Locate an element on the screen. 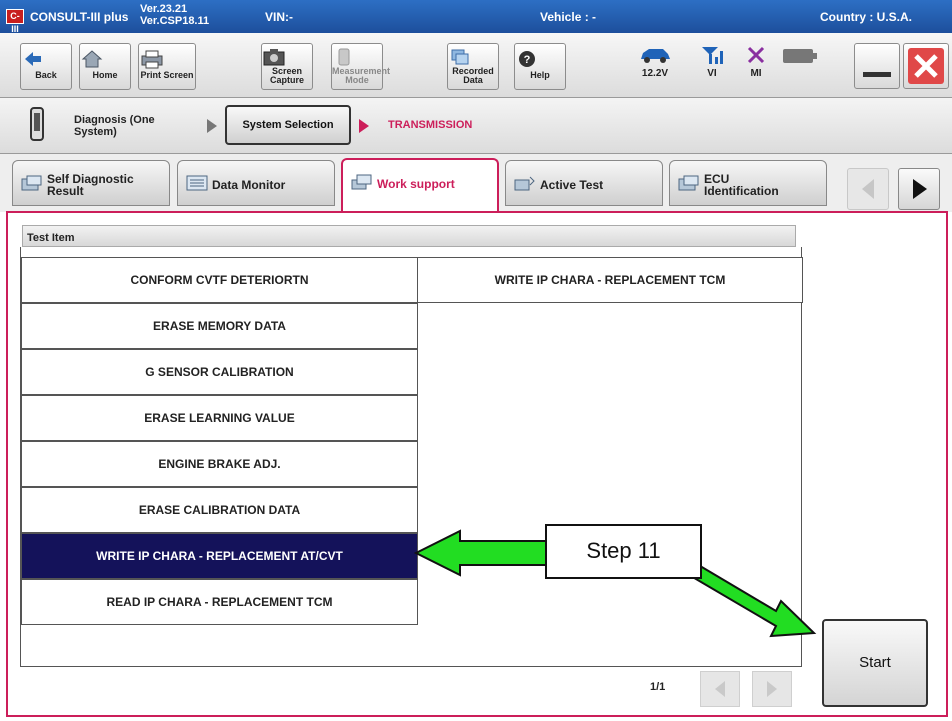 The width and height of the screenshot is (952, 721). page-next-icon is located at coordinates (772, 689).